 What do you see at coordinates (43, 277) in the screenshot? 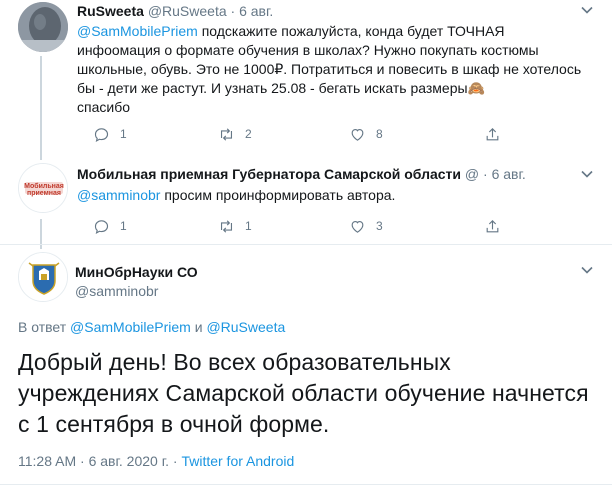
I see `avatar-minobrnauki` at bounding box center [43, 277].